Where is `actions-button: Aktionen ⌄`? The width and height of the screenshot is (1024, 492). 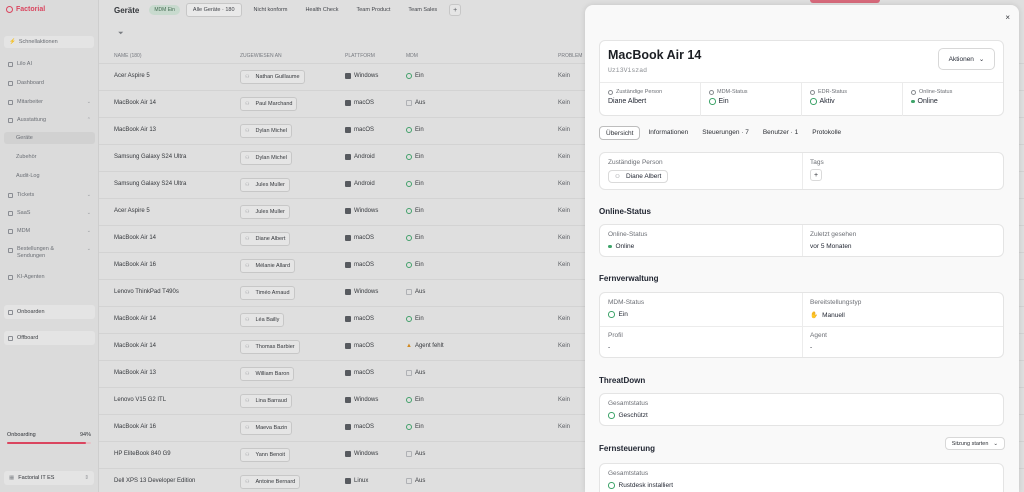 actions-button: Aktionen ⌄ is located at coordinates (966, 59).